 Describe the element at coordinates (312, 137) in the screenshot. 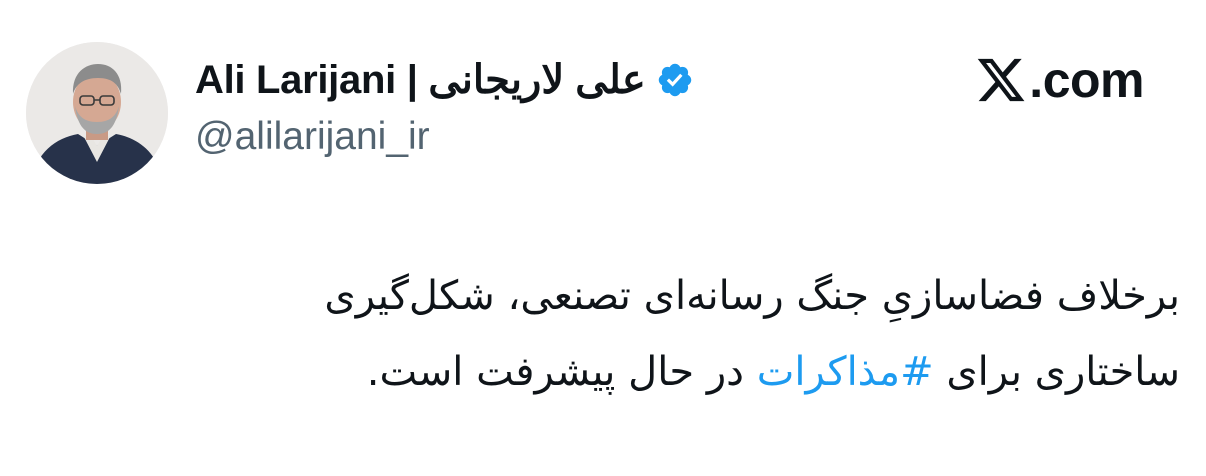

I see `author-handle: @alilarijani_ir` at that location.